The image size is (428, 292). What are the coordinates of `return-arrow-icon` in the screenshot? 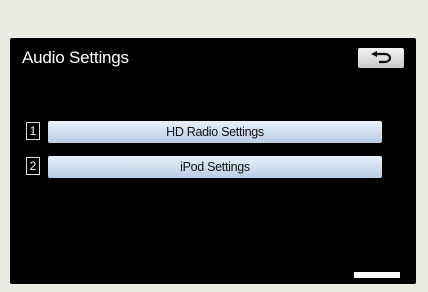 It's located at (381, 57).